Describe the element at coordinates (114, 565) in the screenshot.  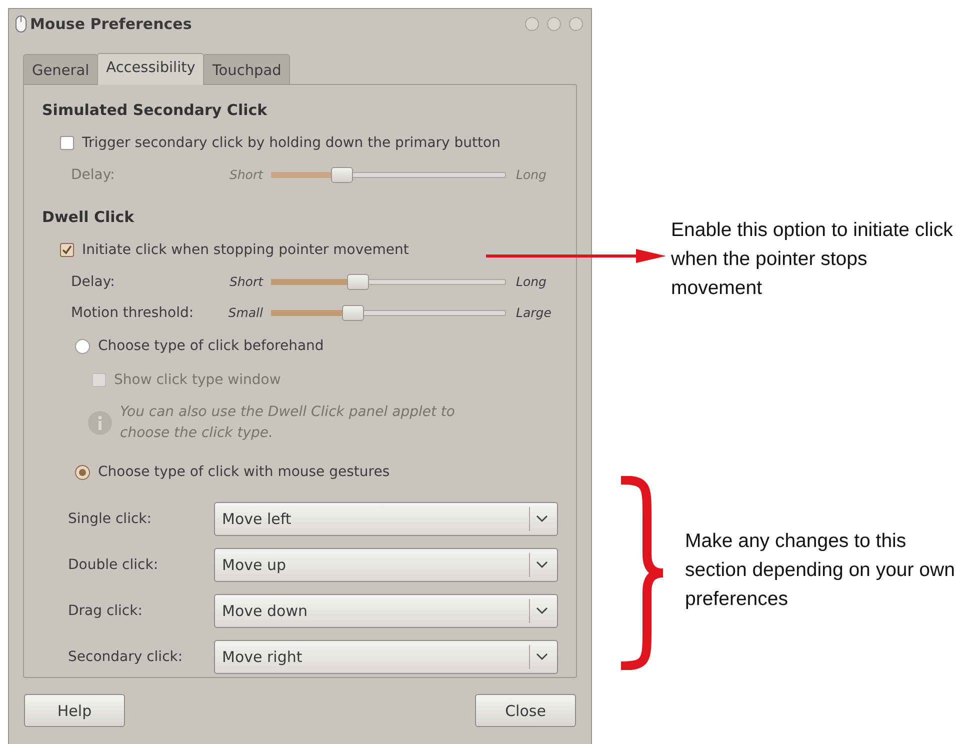
I see `gesture-label: Double click:` at that location.